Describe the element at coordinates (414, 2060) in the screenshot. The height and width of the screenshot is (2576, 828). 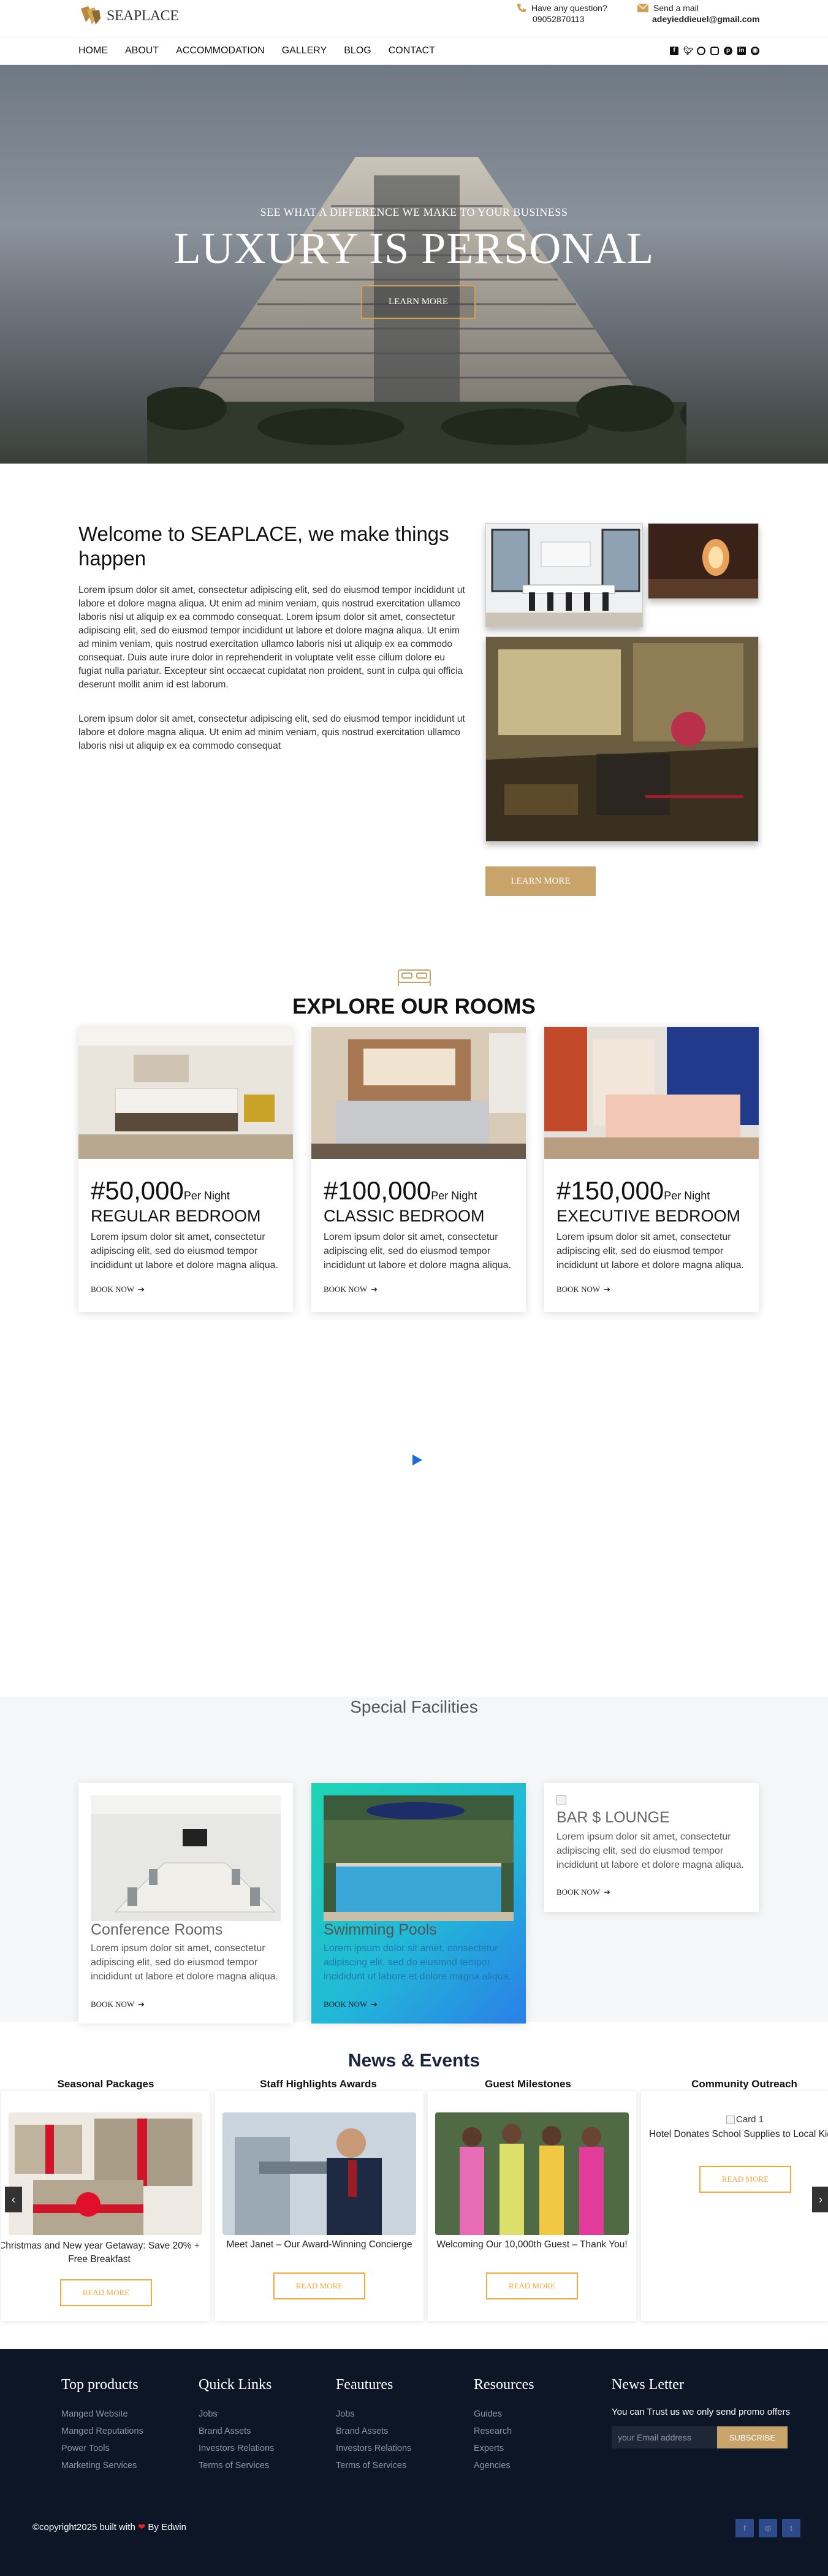
I see `news-title: News & Events` at that location.